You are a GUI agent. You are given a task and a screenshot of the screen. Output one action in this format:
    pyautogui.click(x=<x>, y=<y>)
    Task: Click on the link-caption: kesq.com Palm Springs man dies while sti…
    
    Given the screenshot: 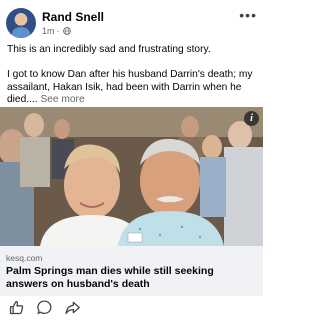 What is the action you would take?
    pyautogui.click(x=131, y=271)
    